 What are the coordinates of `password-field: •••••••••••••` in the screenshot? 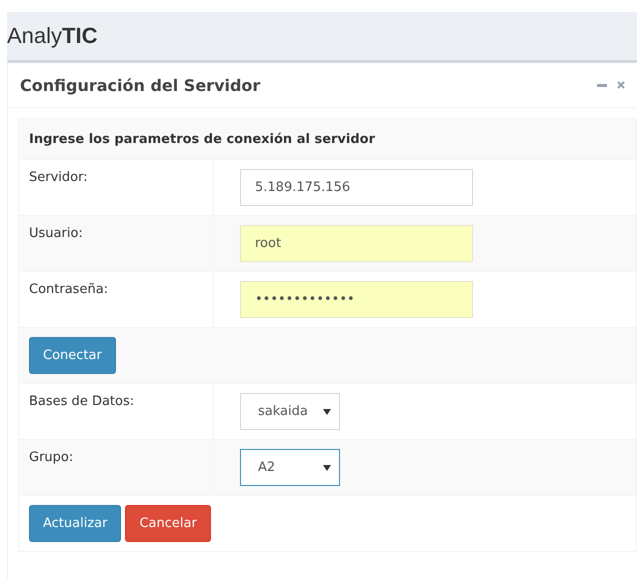 It's located at (356, 299).